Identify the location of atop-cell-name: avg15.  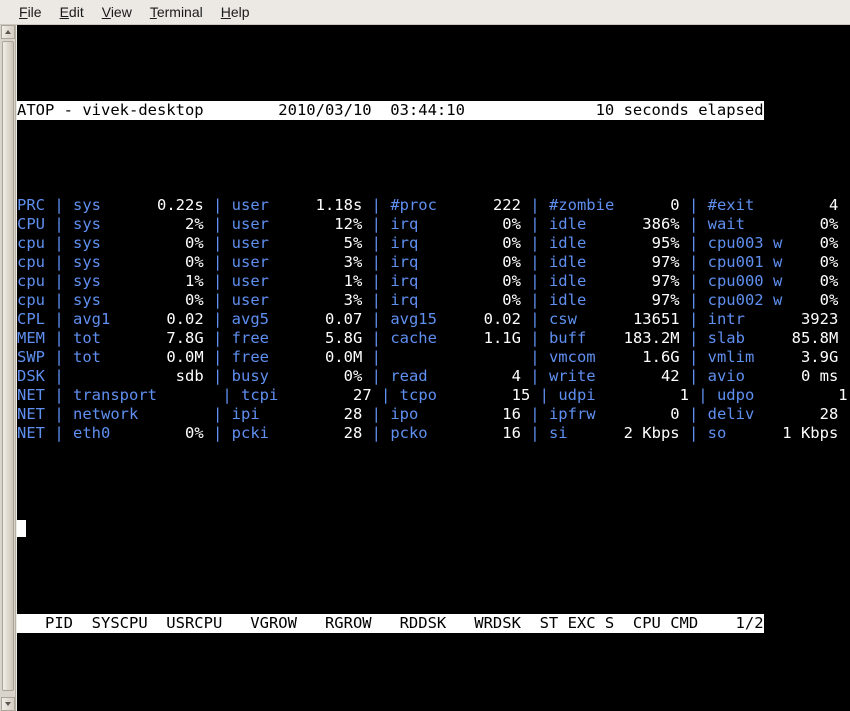
(427, 319).